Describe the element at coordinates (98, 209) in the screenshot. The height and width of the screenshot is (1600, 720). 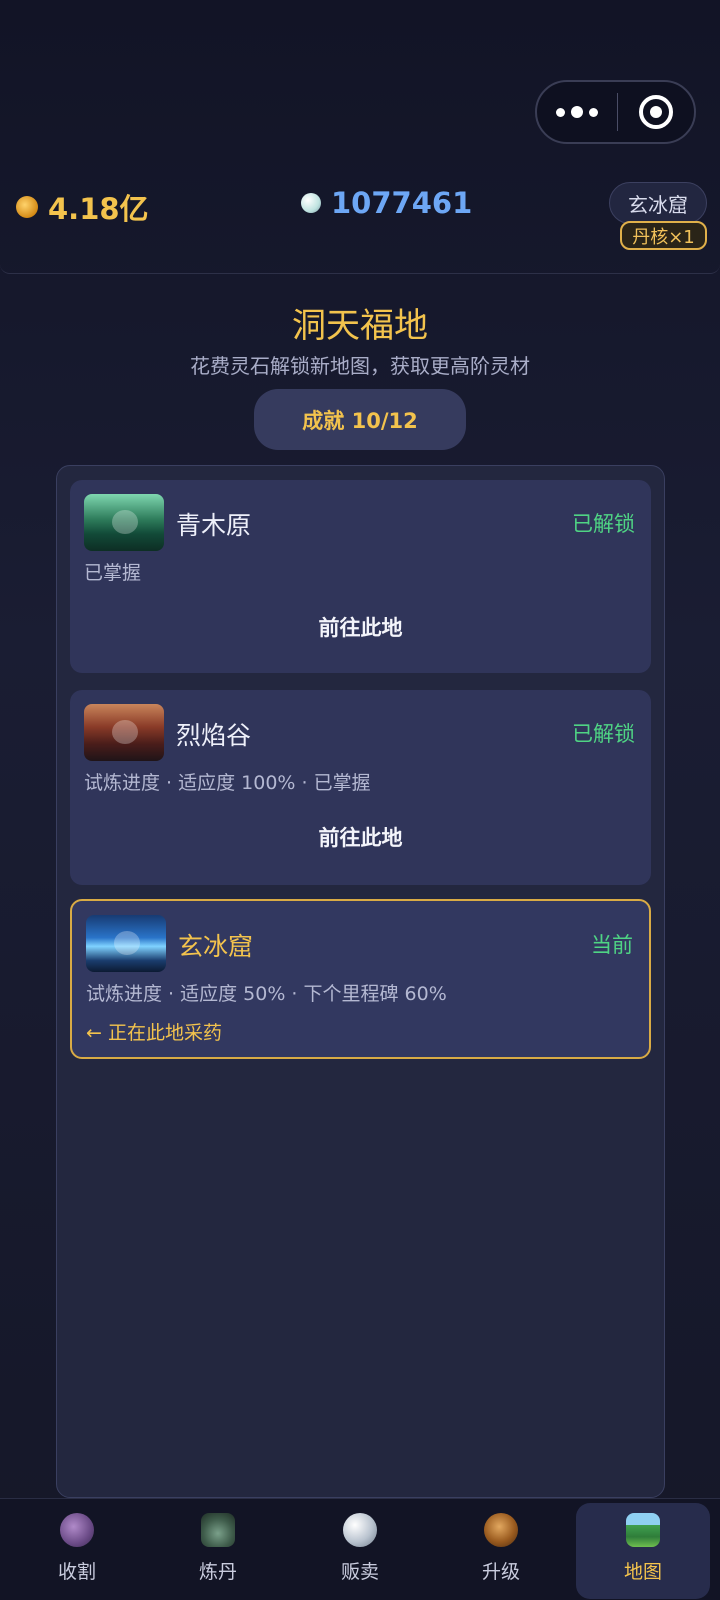
I see `spirit-stone-amount: 4.18亿` at that location.